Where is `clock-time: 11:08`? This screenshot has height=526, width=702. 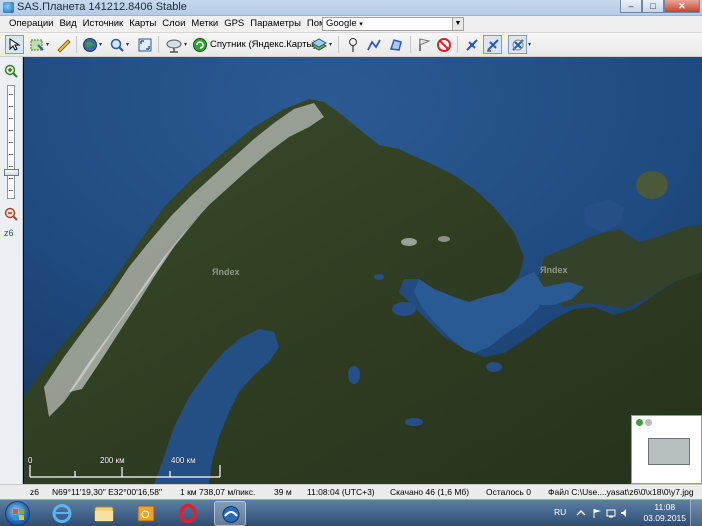
clock-time: 11:08 is located at coordinates (665, 507).